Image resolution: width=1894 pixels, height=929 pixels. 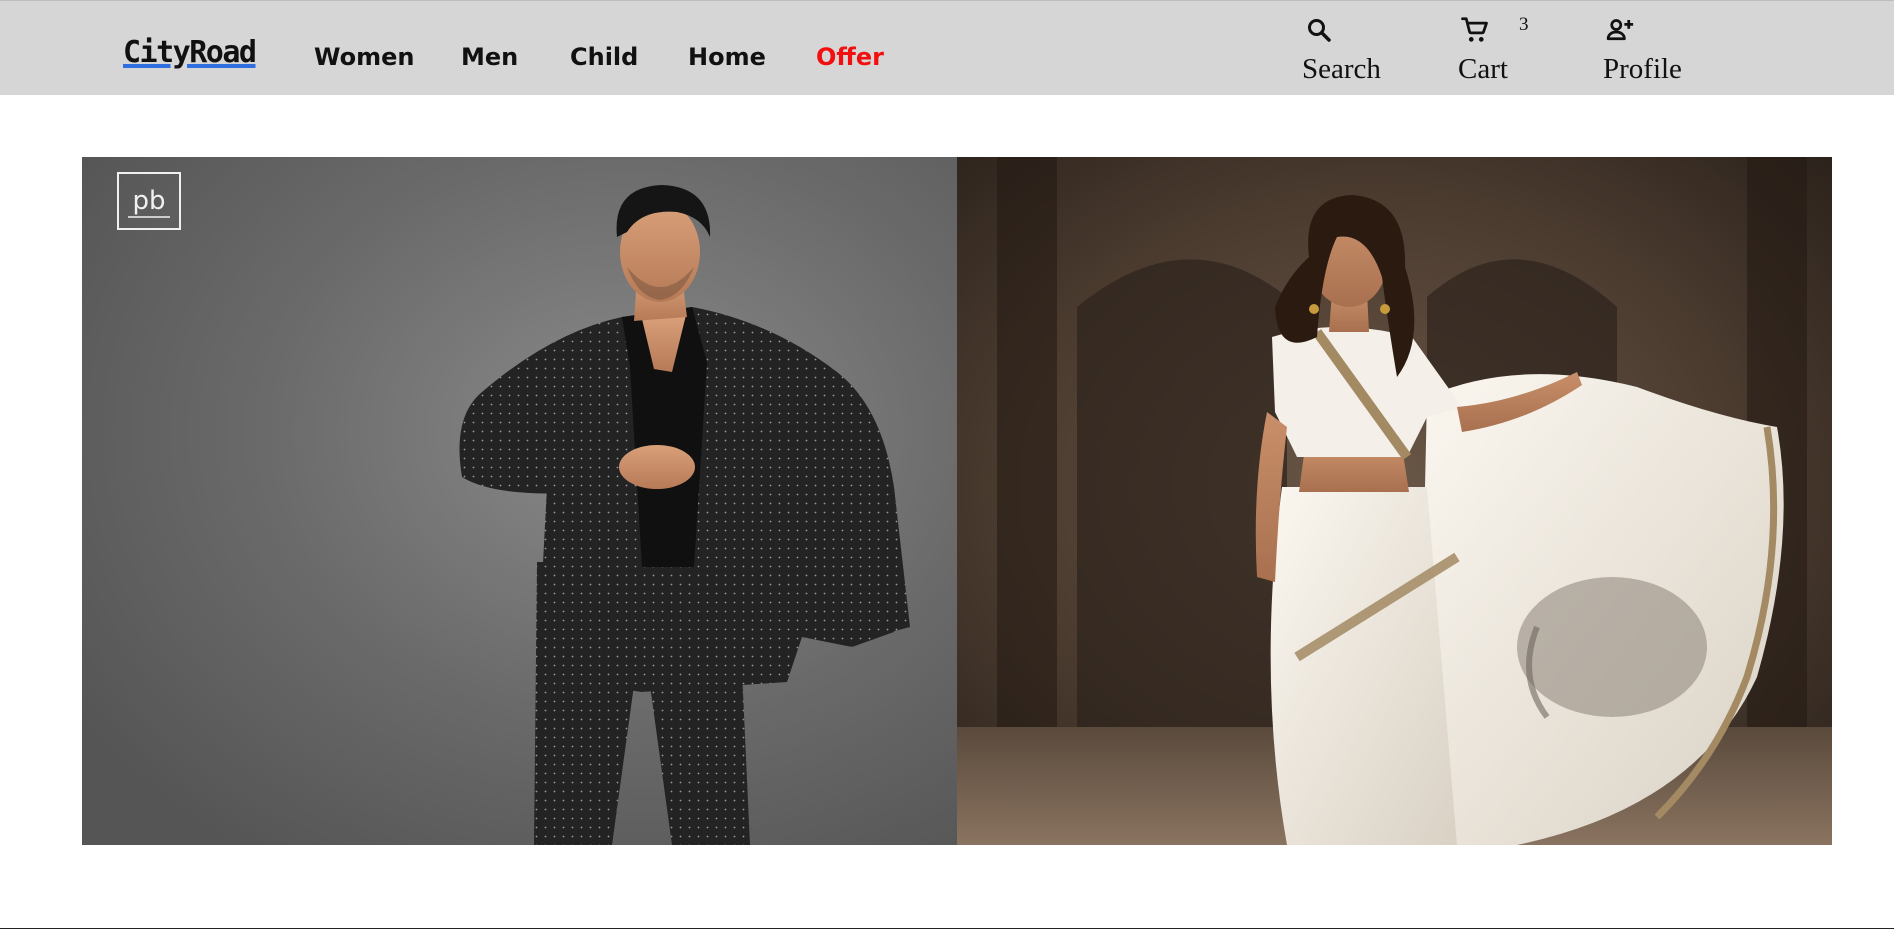 I want to click on nav-link-offer: Offer, so click(x=850, y=57).